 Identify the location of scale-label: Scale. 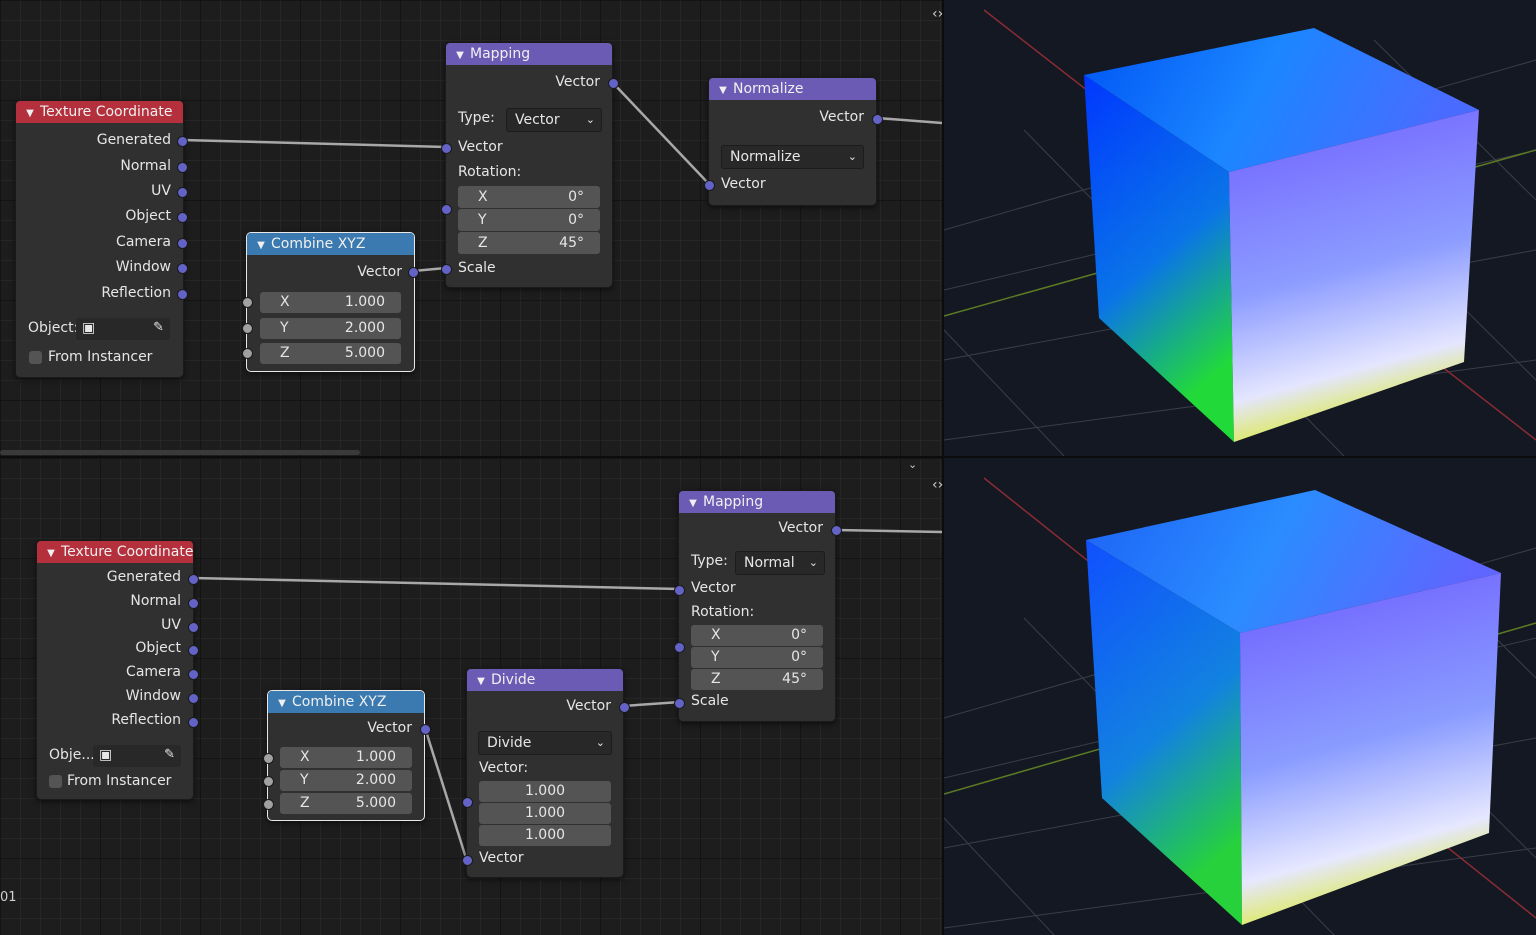
(477, 268).